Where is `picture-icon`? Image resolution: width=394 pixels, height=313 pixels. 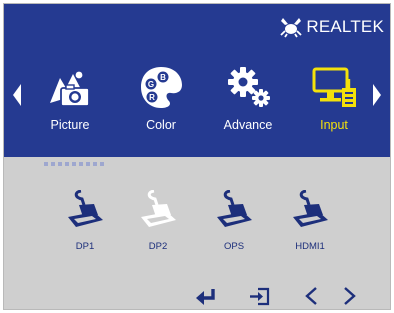
picture-icon is located at coordinates (70, 89).